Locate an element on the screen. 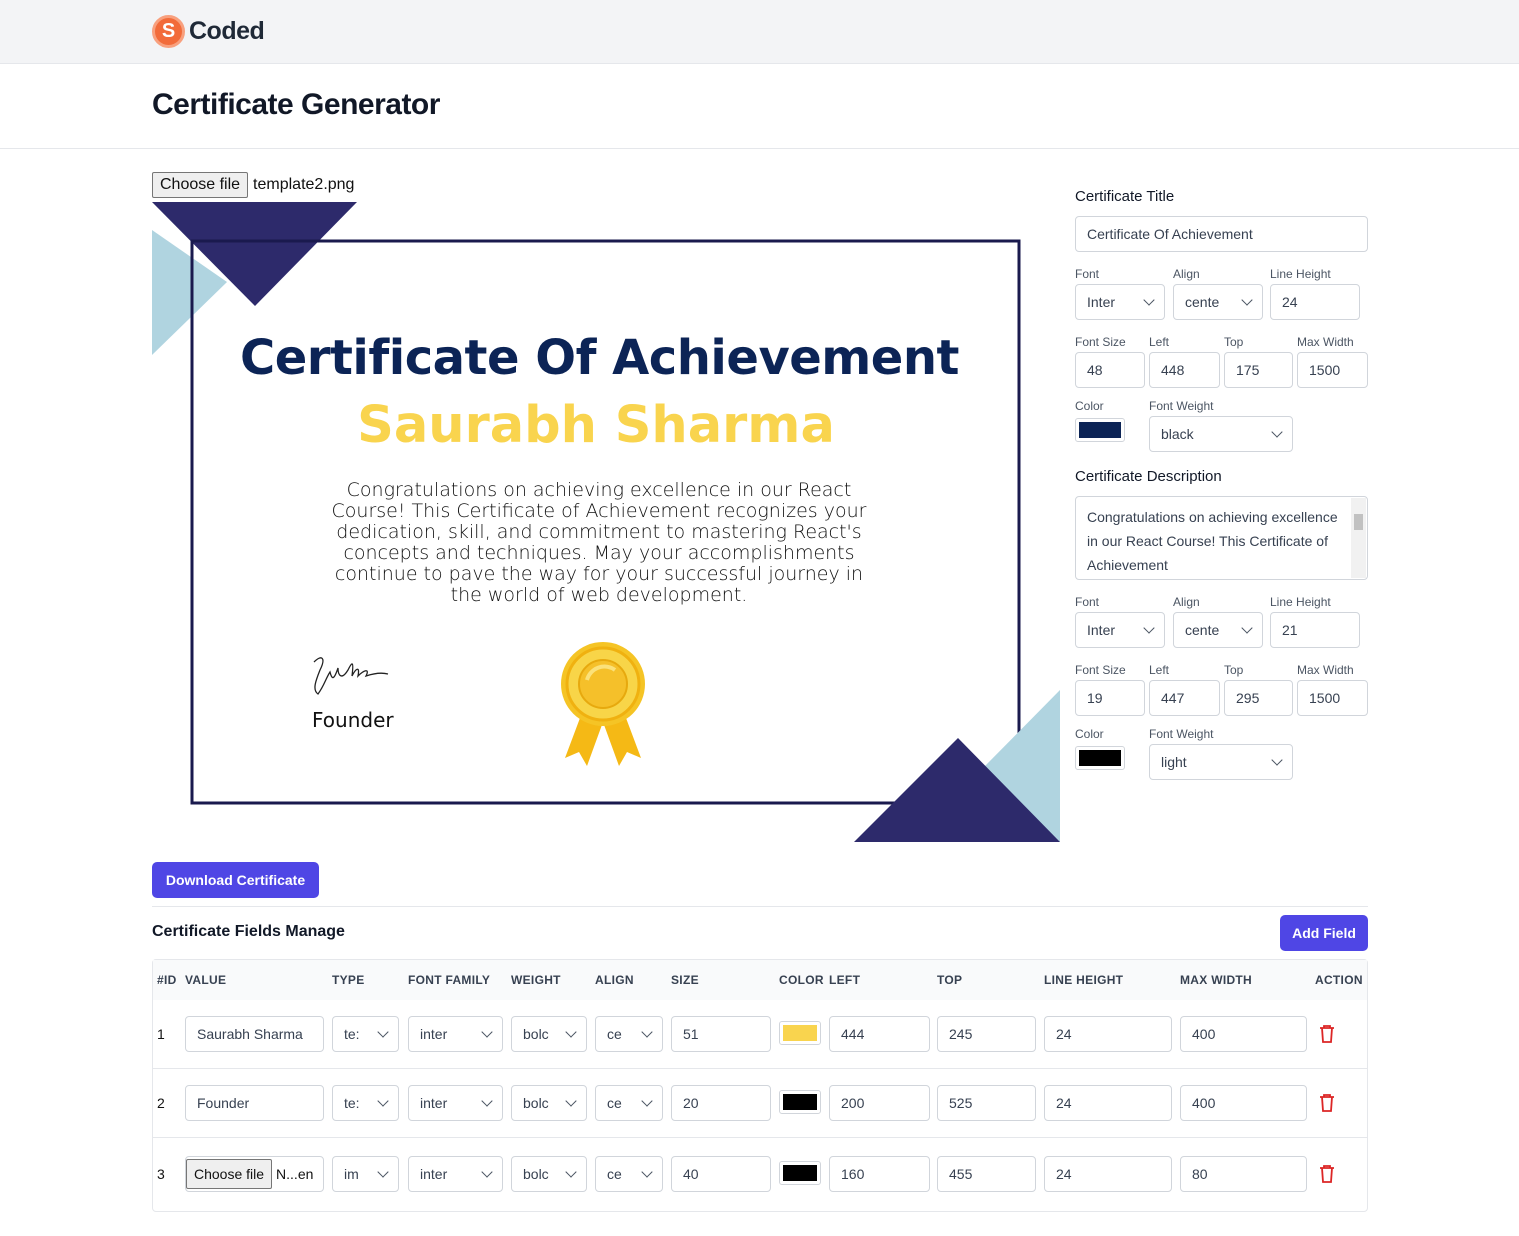  title-font-weight-select: black is located at coordinates (1221, 434).